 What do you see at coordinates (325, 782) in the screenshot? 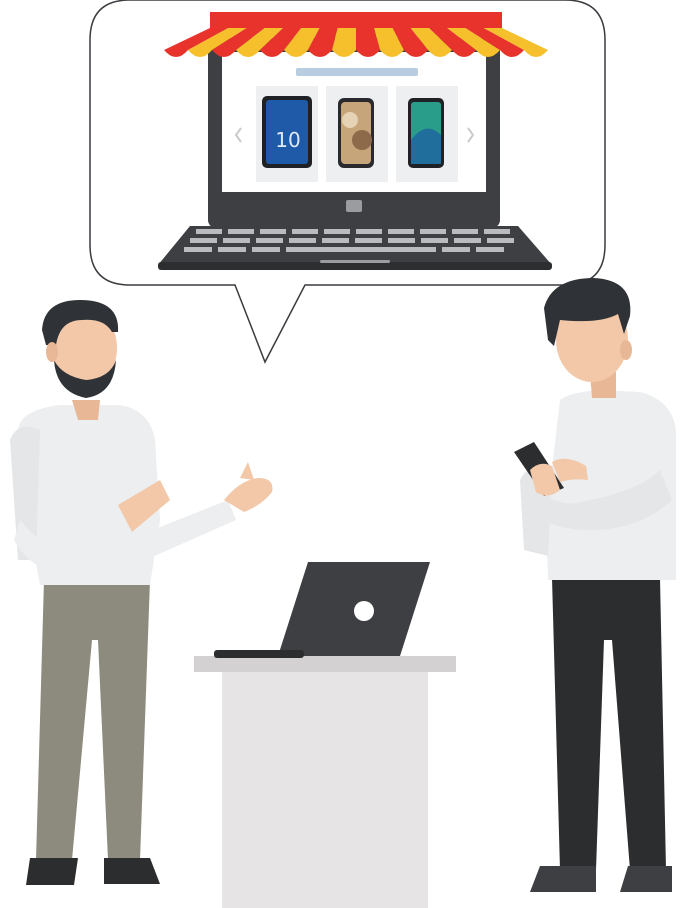
I see `counter-desk` at bounding box center [325, 782].